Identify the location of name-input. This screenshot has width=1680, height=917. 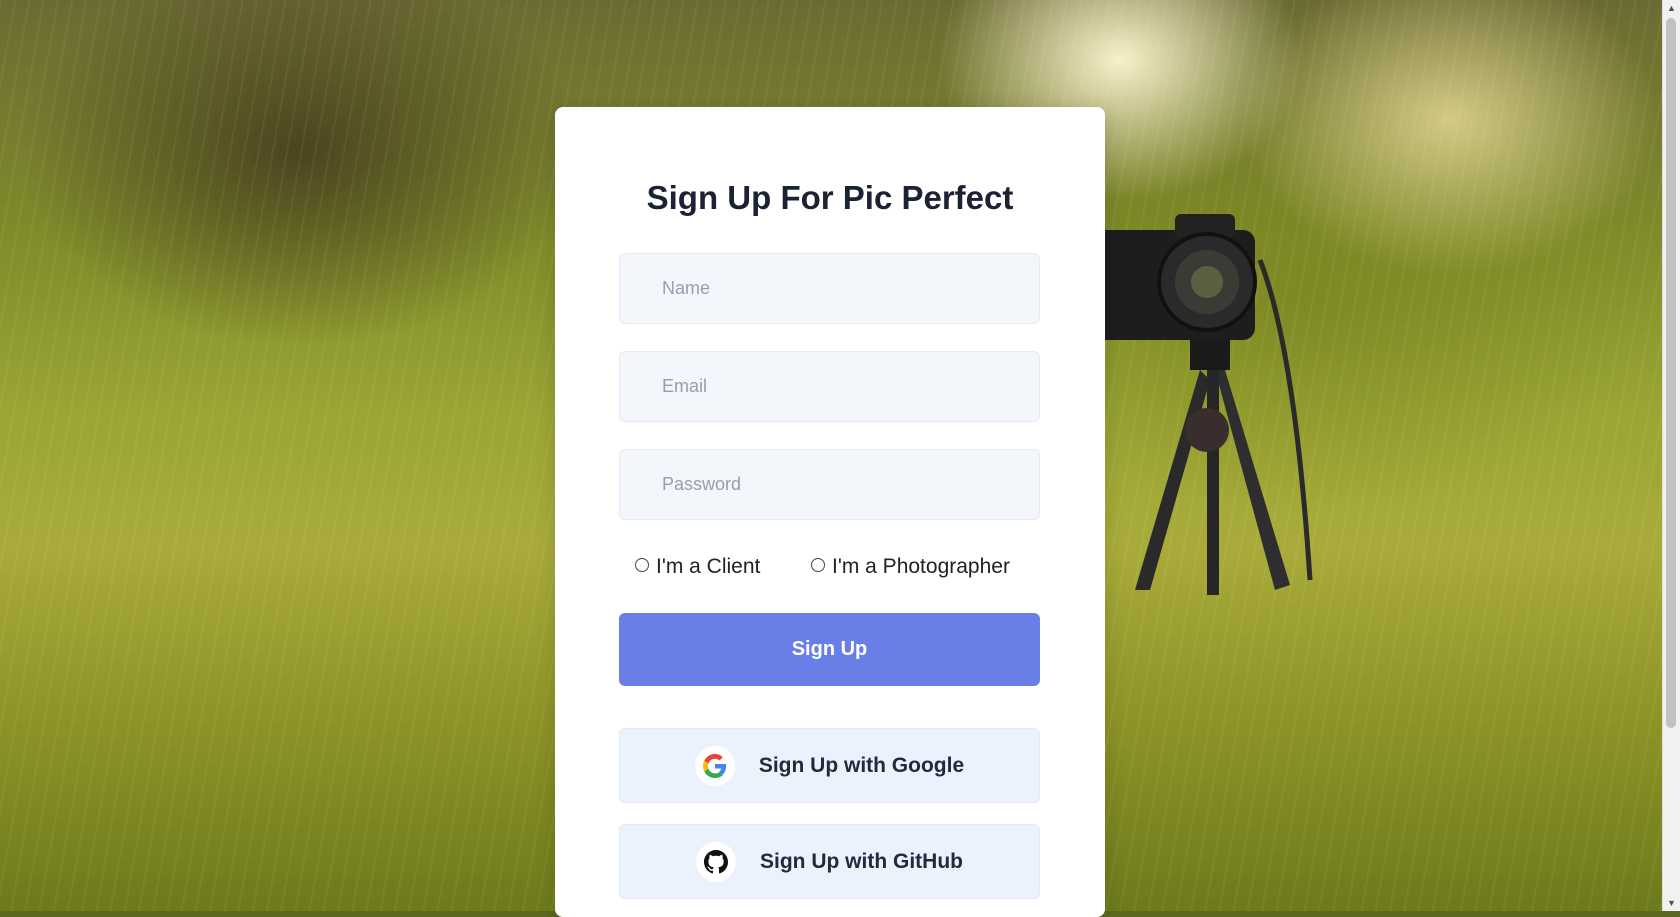
(829, 288).